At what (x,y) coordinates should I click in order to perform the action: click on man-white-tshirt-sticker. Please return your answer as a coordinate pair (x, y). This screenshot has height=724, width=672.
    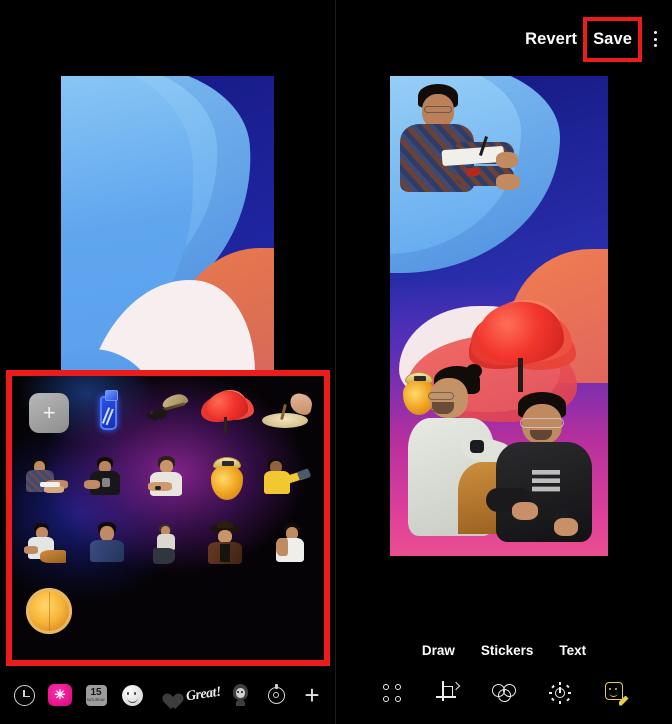
    Looking at the image, I should click on (168, 479).